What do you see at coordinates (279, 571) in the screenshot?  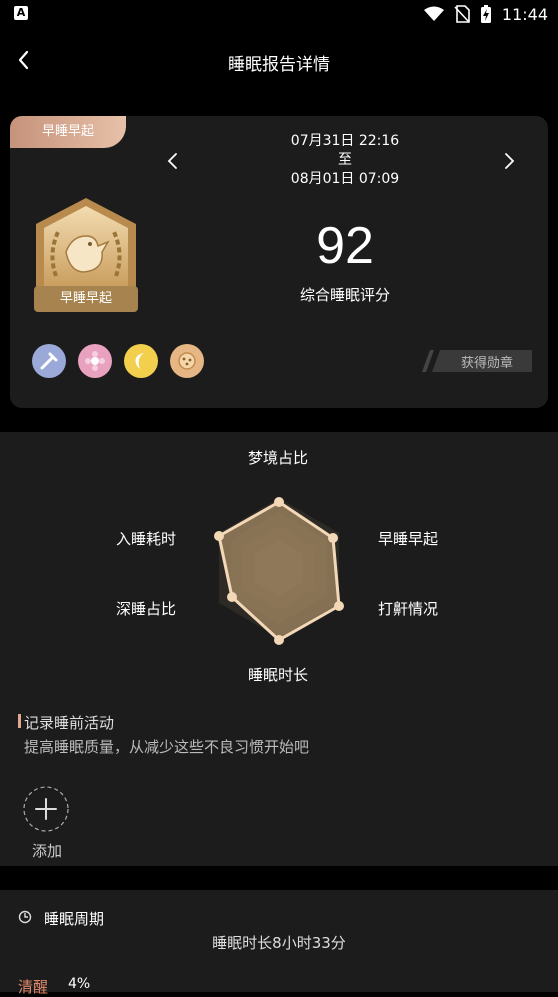 I see `sleep-radar-chart` at bounding box center [279, 571].